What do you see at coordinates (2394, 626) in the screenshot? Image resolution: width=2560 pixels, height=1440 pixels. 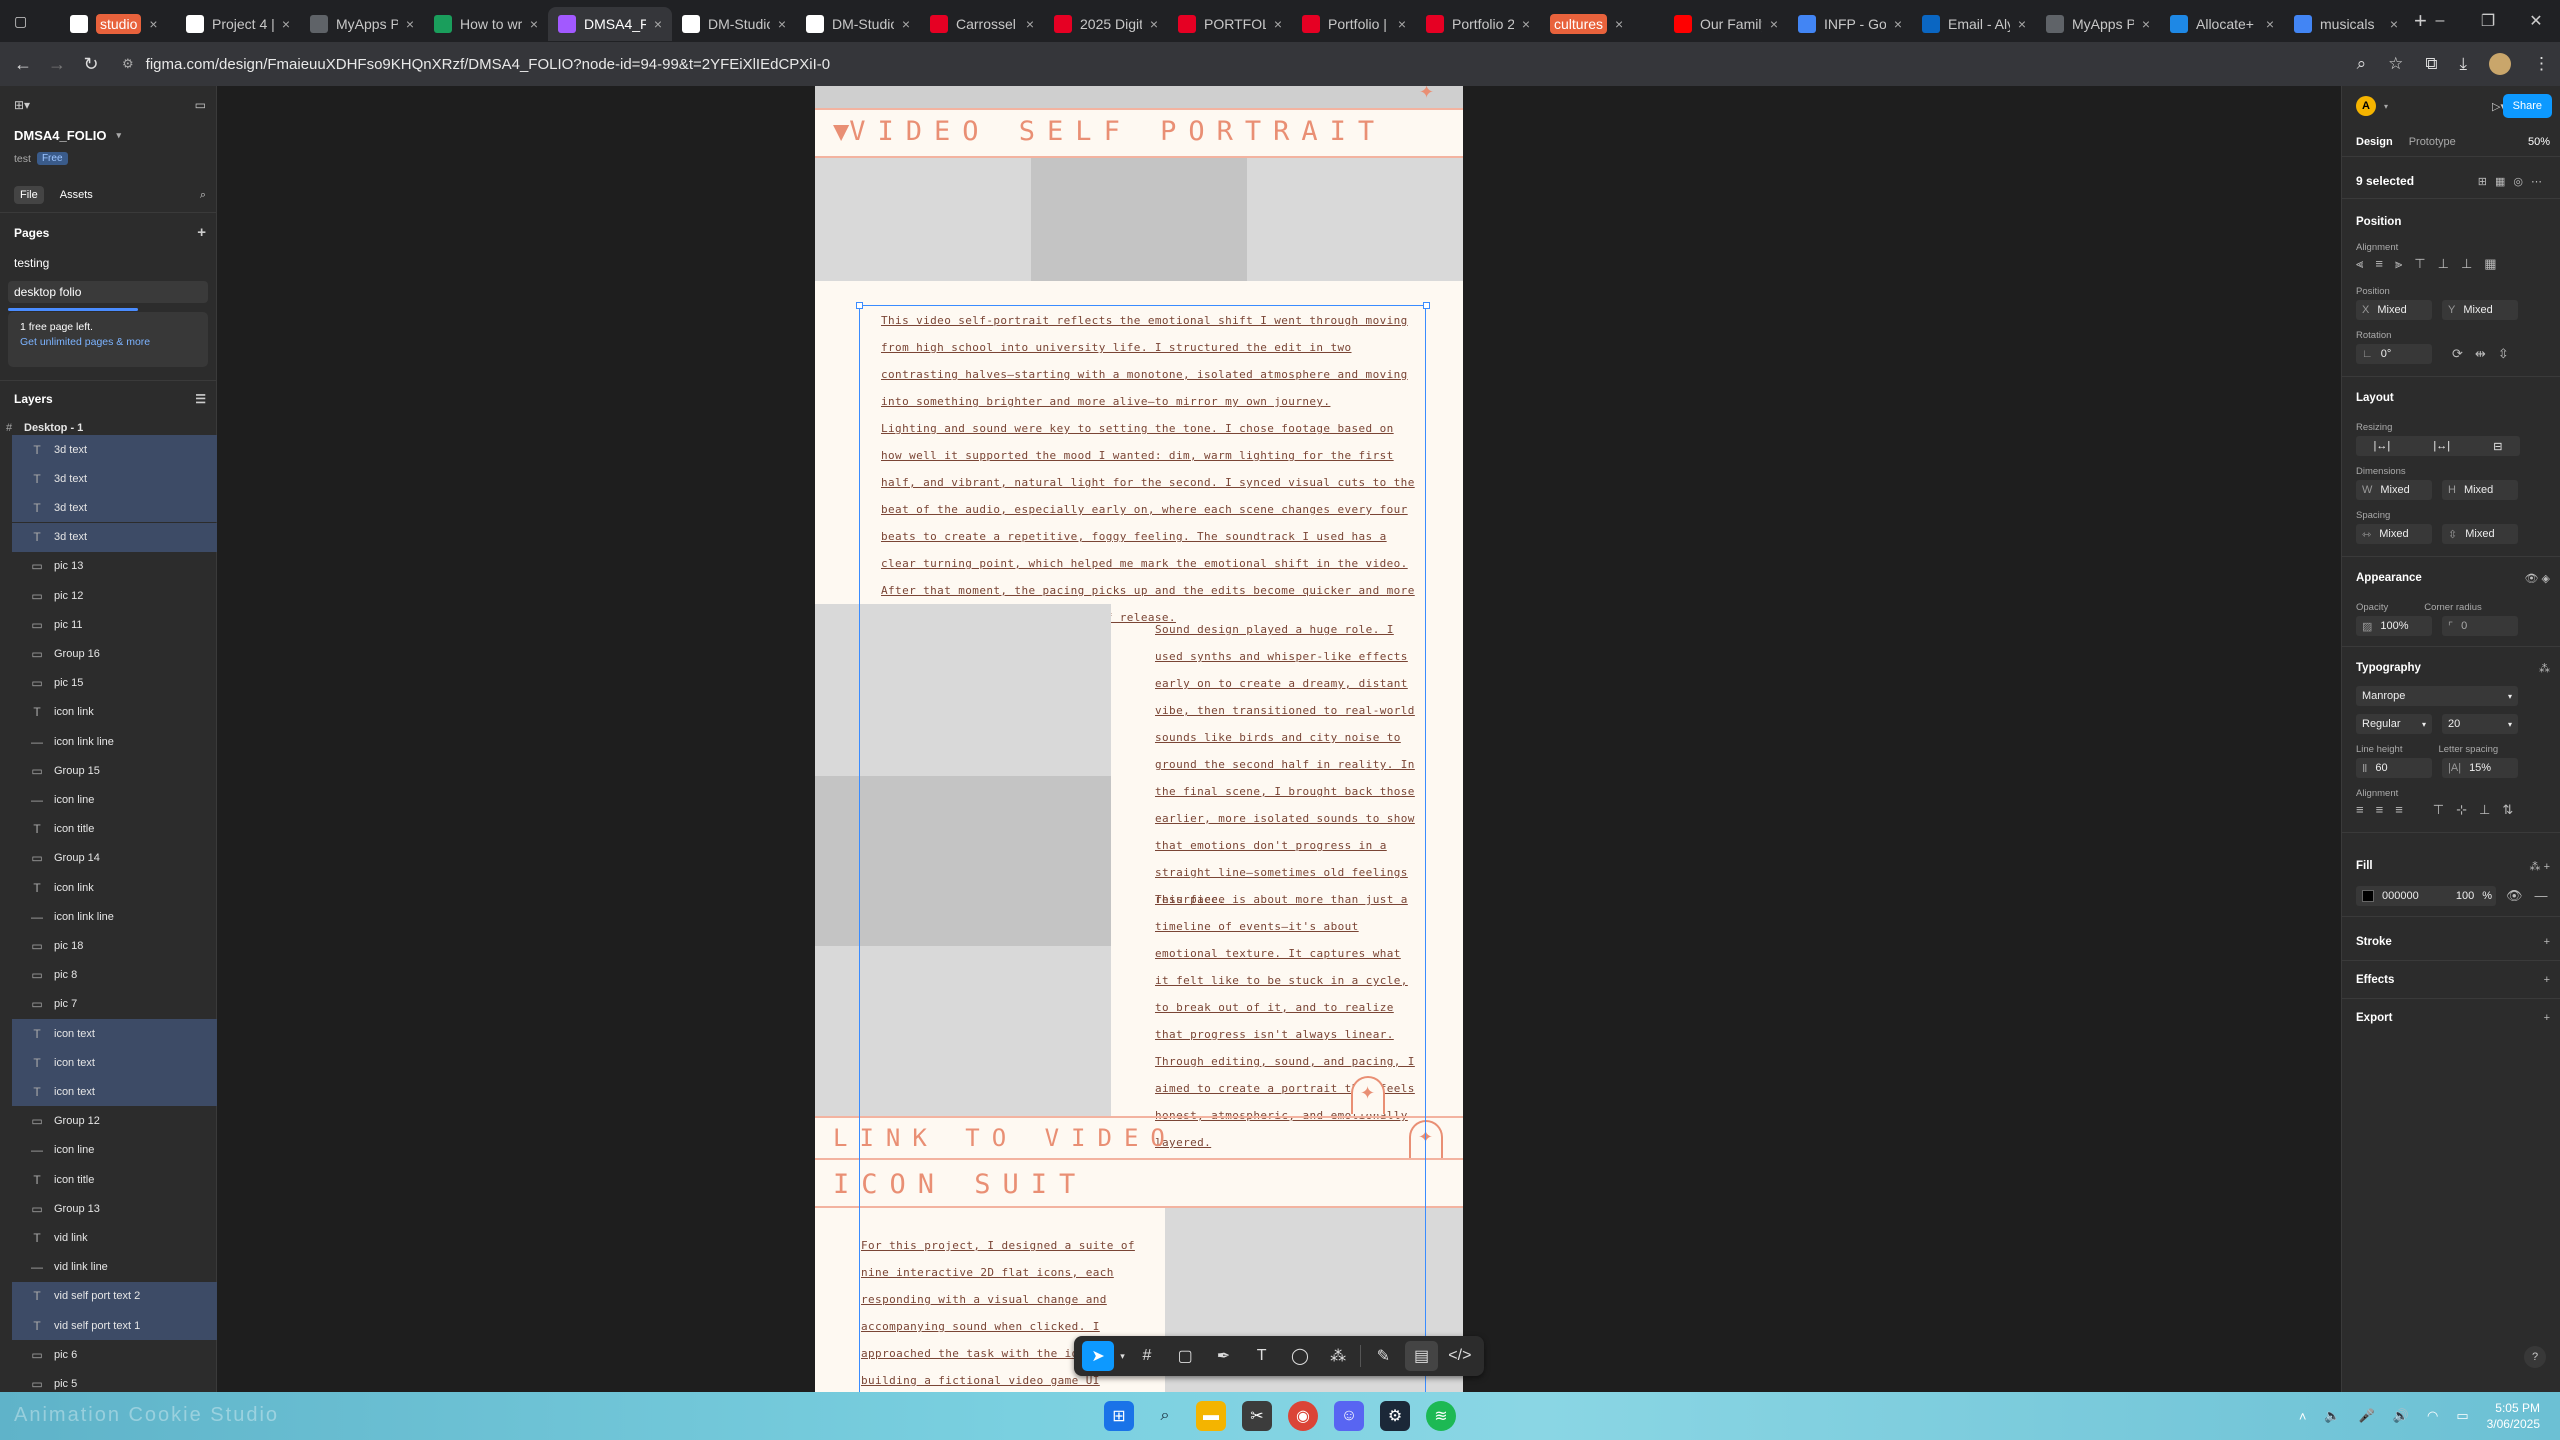 I see `opacity-field: ▨ 100%` at bounding box center [2394, 626].